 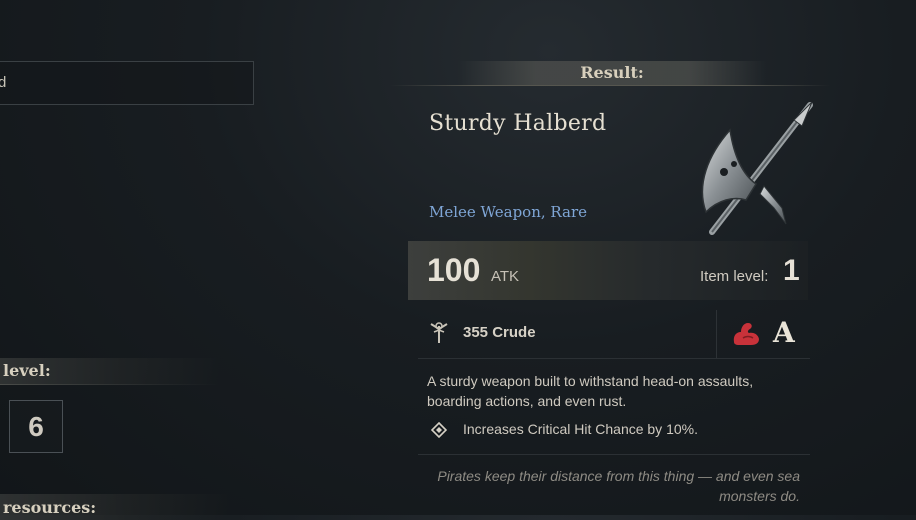 I want to click on scaling-grade: A, so click(x=784, y=332).